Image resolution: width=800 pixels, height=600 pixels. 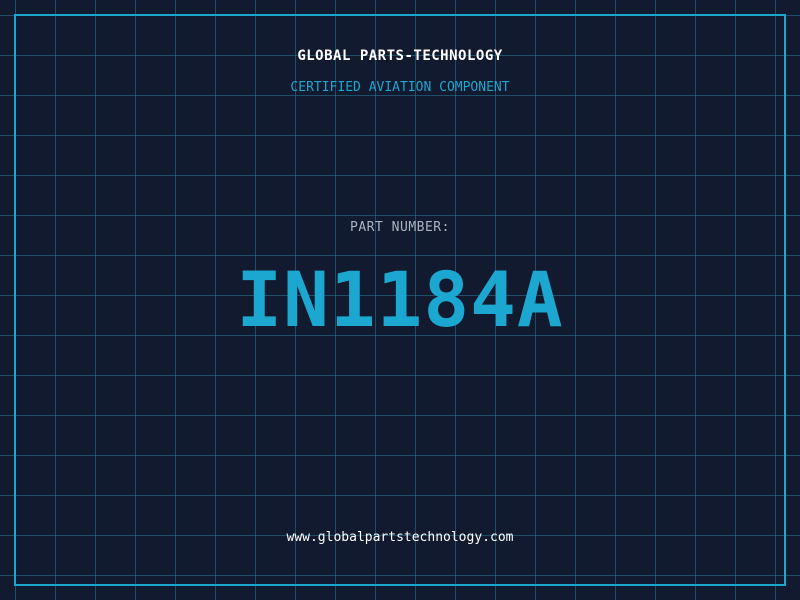 What do you see at coordinates (400, 227) in the screenshot?
I see `part-number-label: PART NUMBER:` at bounding box center [400, 227].